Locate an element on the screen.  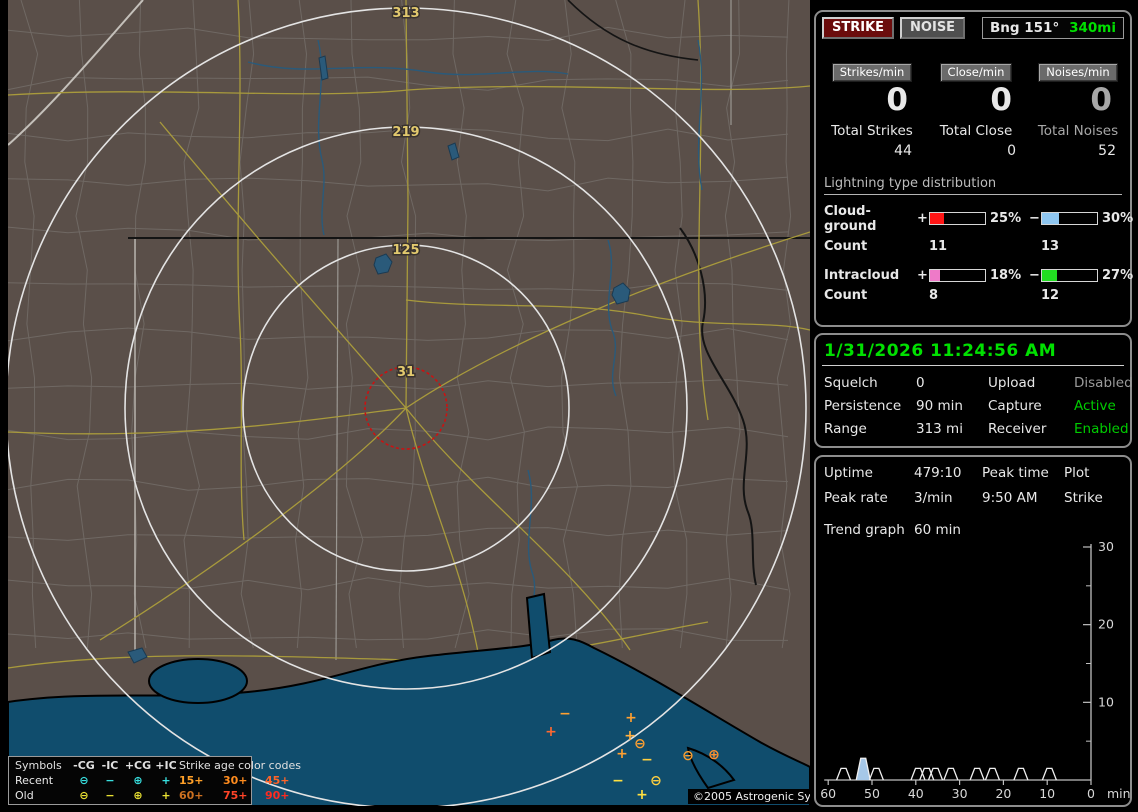
strike-mode-button: STRIKE is located at coordinates (858, 28).